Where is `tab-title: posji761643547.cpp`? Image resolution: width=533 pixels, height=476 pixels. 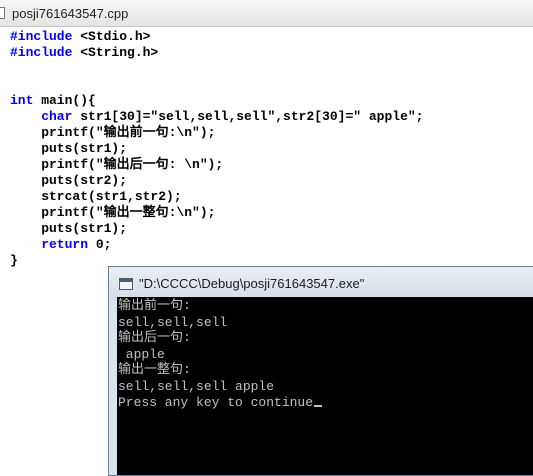 tab-title: posji761643547.cpp is located at coordinates (70, 13).